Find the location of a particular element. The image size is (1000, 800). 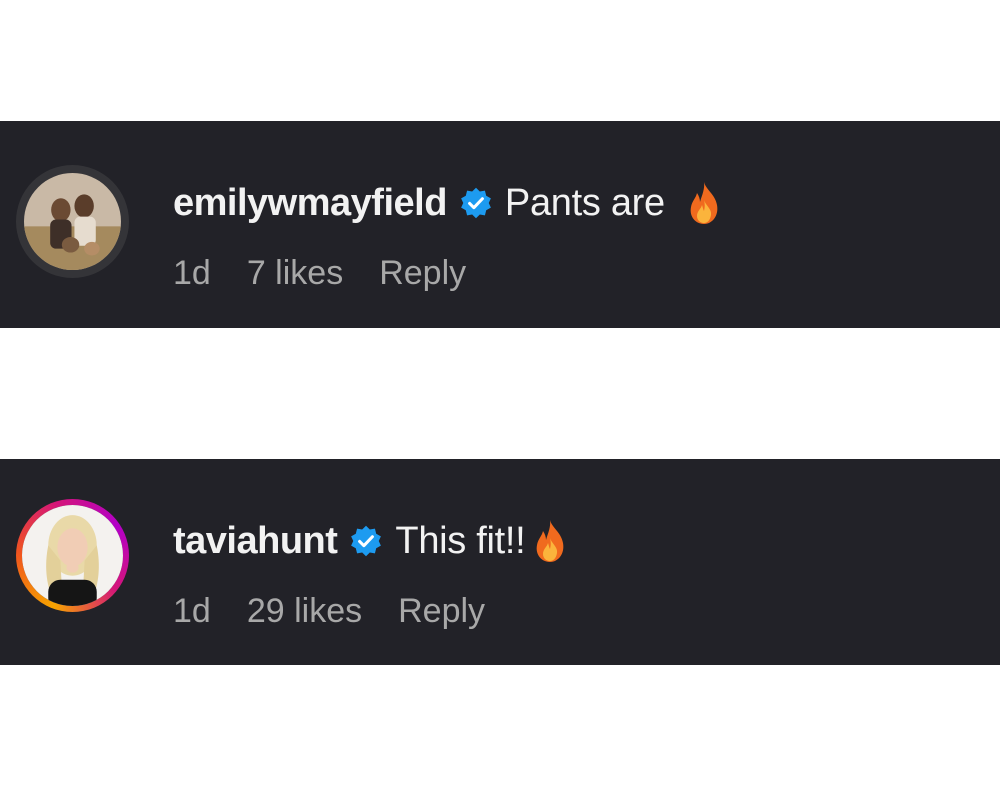

likes-count: 29 likes is located at coordinates (304, 611).